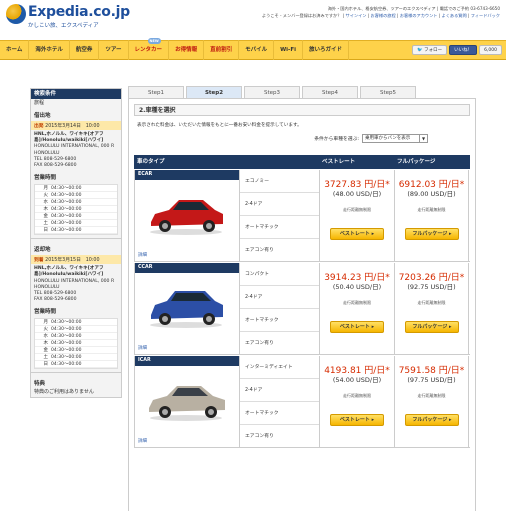  What do you see at coordinates (219, 125) in the screenshot?
I see `price-note: 表示された料金は、いただいた情報をもとに一番お安い料金を提示しています。` at bounding box center [219, 125].